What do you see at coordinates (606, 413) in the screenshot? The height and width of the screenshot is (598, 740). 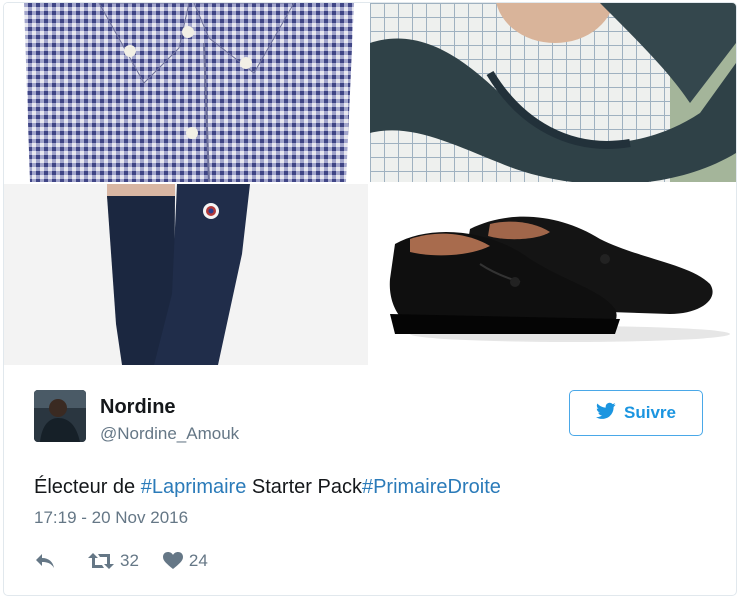 I see `twitter-bird-icon` at bounding box center [606, 413].